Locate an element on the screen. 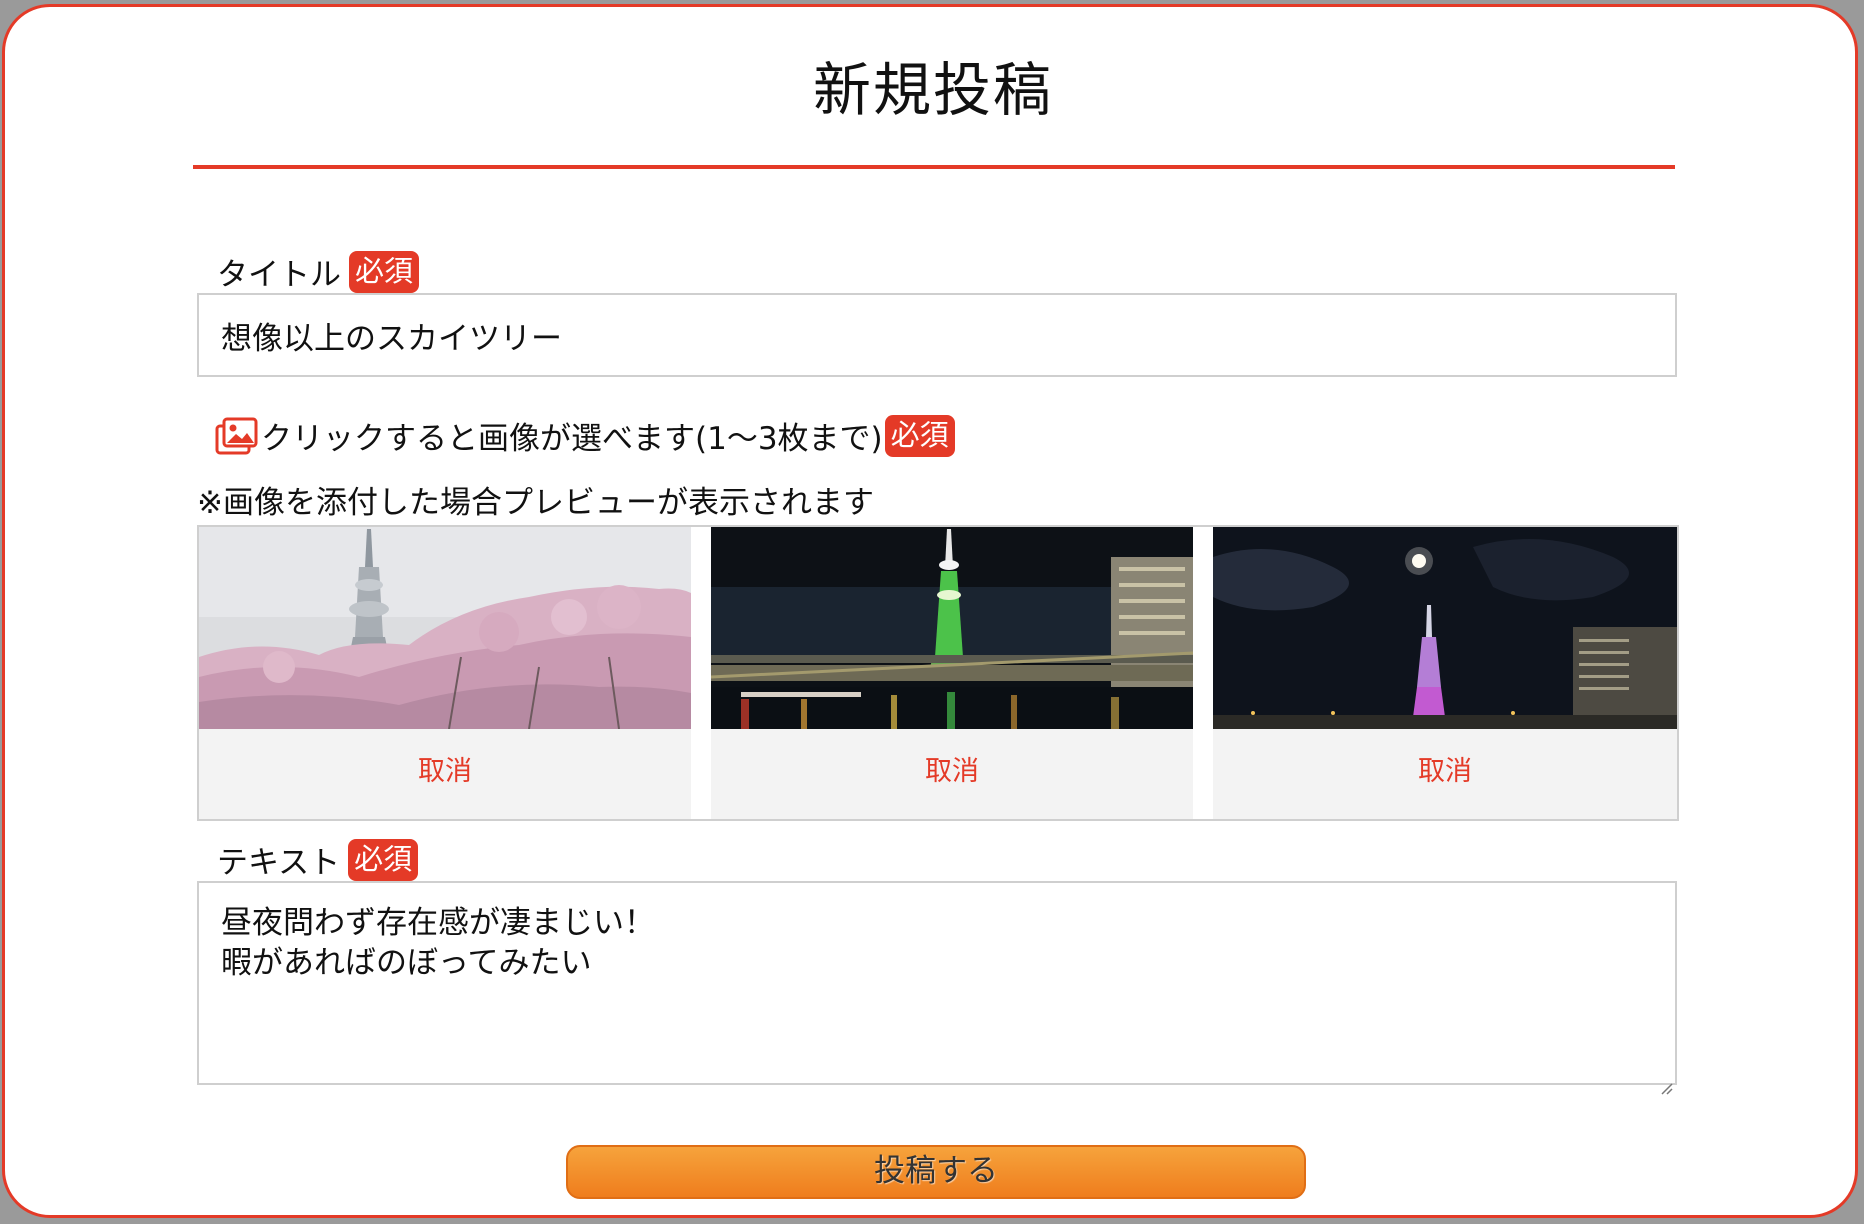 The image size is (1864, 1224). title-divider is located at coordinates (934, 167).